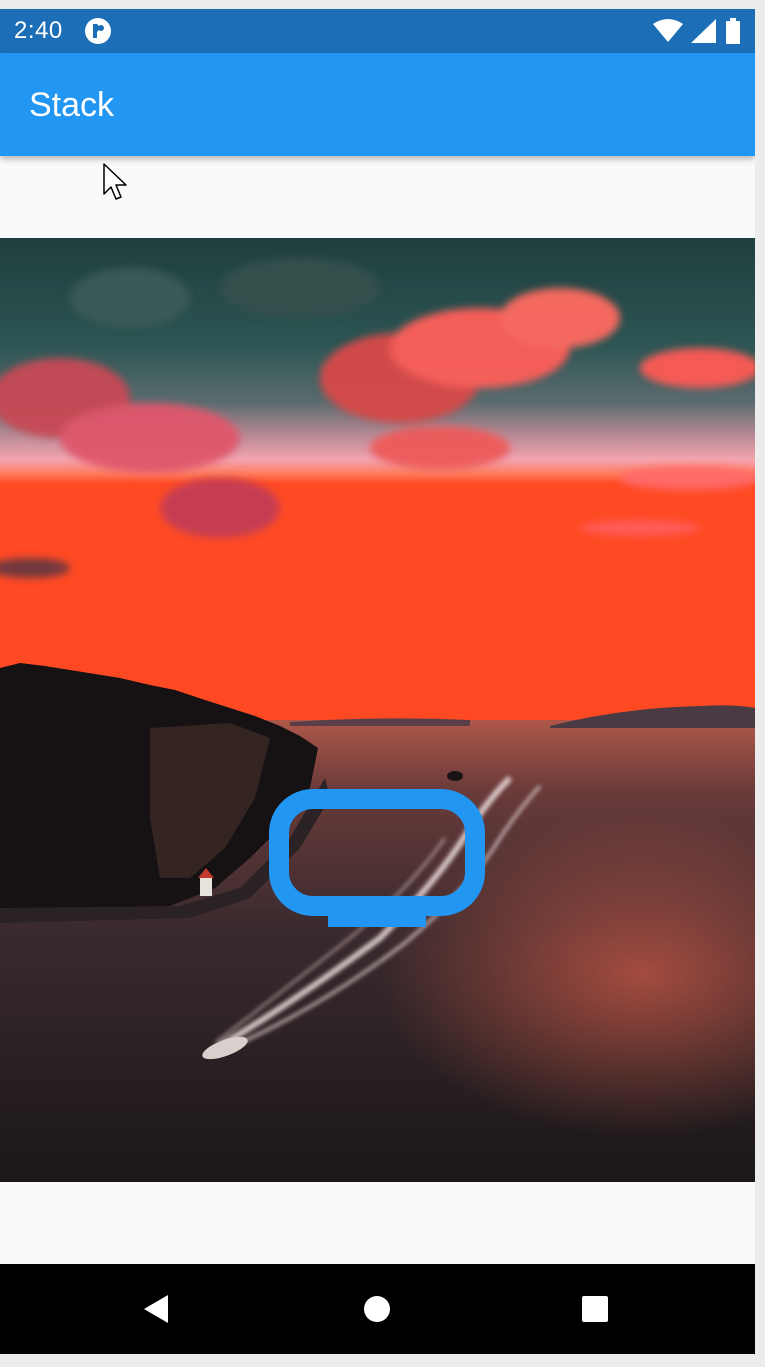 This screenshot has width=765, height=1367. I want to click on status-bar: 2:40, so click(377, 31).